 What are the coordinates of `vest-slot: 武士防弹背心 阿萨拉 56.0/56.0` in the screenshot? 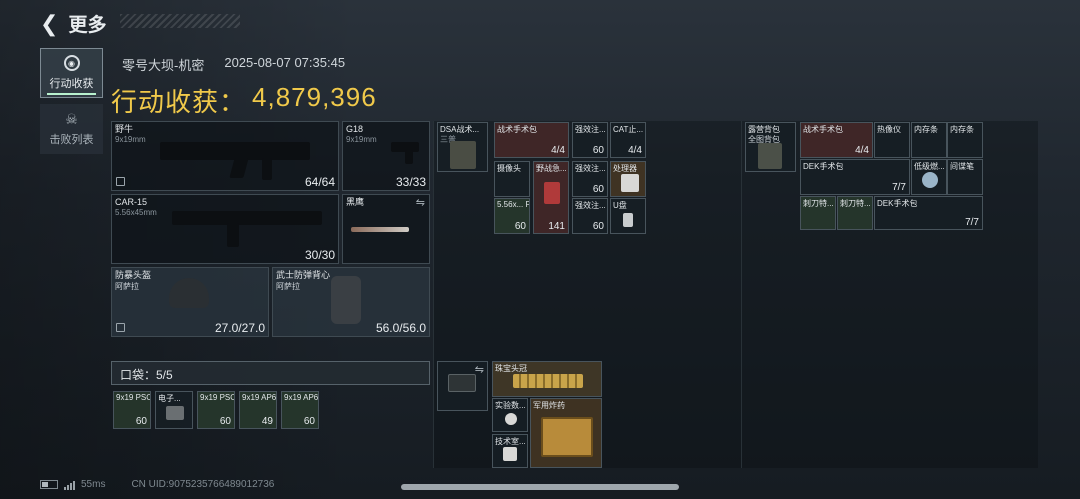 It's located at (351, 302).